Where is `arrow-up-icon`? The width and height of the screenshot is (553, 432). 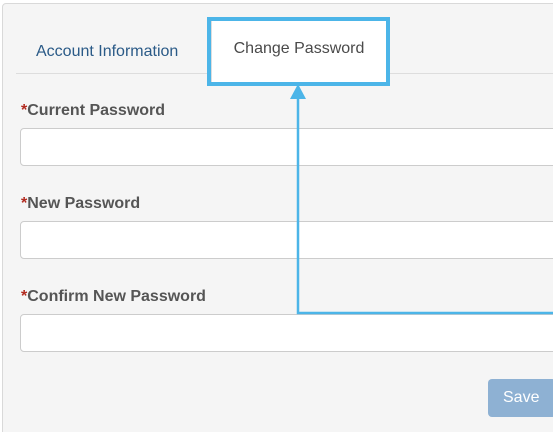
arrow-up-icon is located at coordinates (298, 91).